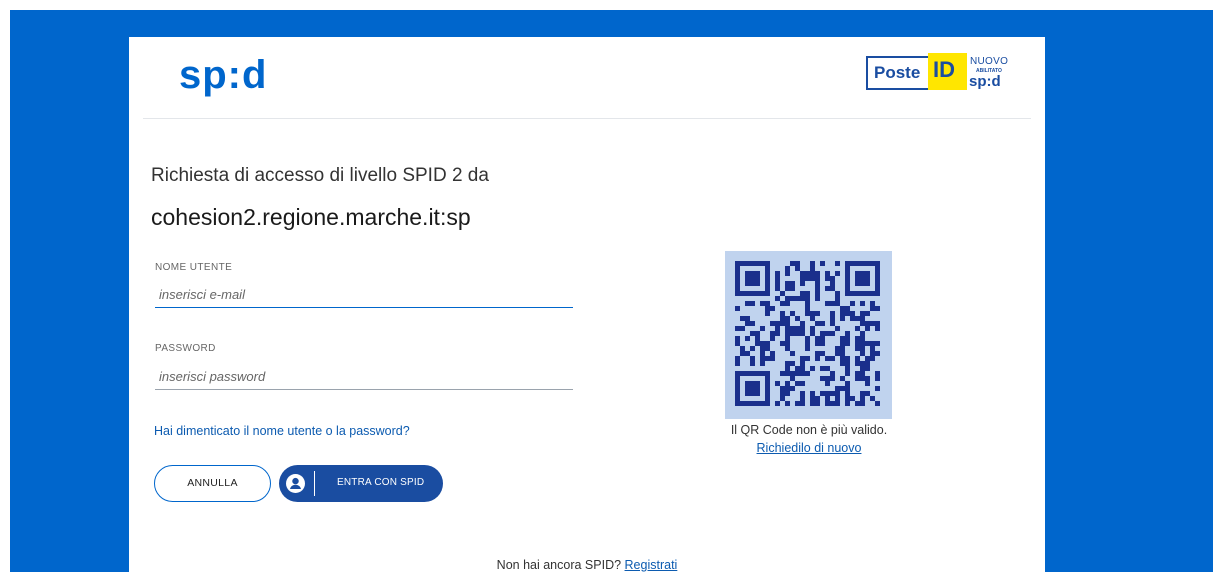 Image resolution: width=1213 pixels, height=572 pixels. What do you see at coordinates (897, 72) in the screenshot?
I see `poste-logo-text: Poste` at bounding box center [897, 72].